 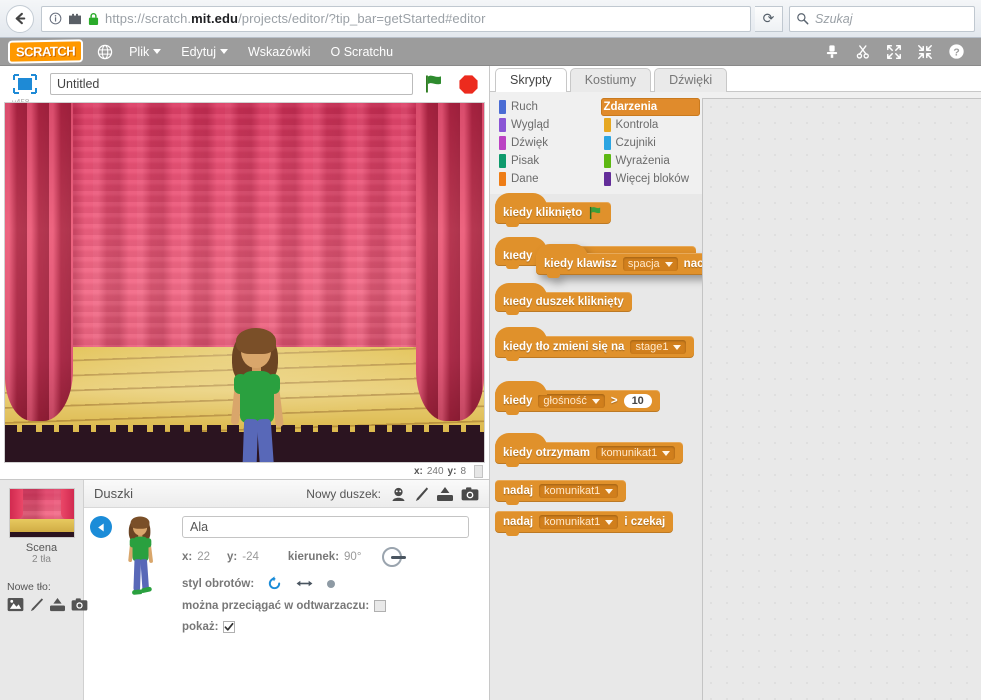 I want to click on stage-selector-column: Scena 2 tła Nowe tło:, so click(x=44, y=590).